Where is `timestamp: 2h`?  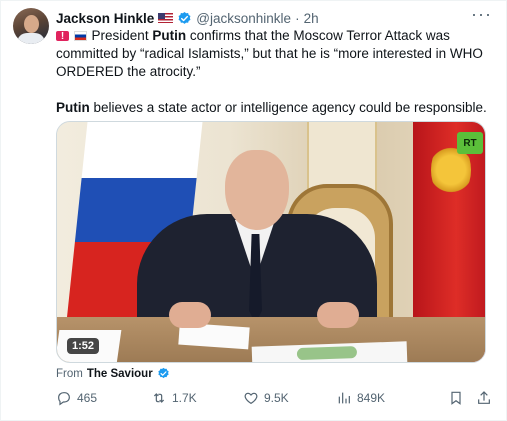
timestamp: 2h is located at coordinates (311, 18).